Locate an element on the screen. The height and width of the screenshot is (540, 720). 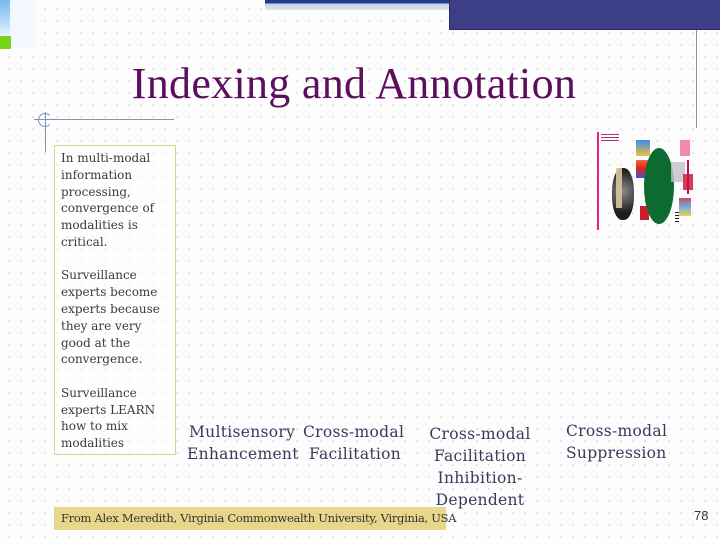
slide-title-text: Indexing and Annotation is located at coordinates (354, 83).